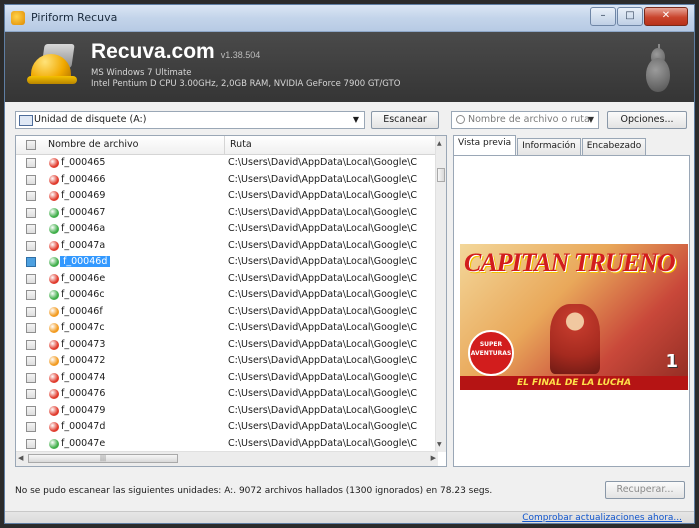  I want to click on column-filename: Nombre de archivo, so click(93, 144).